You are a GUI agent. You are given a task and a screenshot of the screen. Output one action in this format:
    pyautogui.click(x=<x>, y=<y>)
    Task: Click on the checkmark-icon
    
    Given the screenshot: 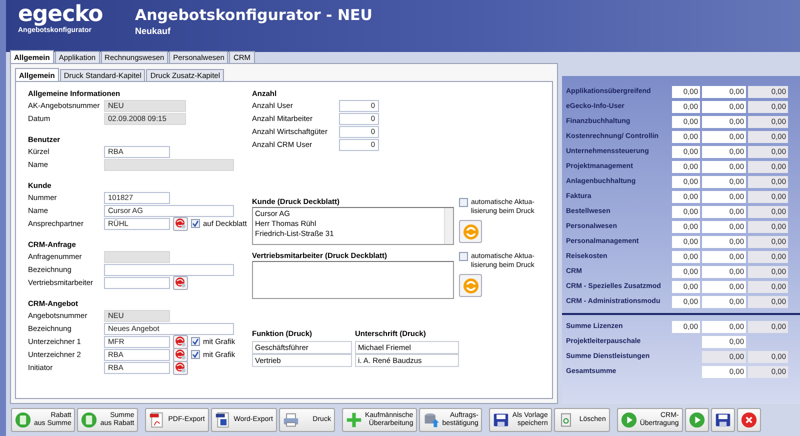 What is the action you would take?
    pyautogui.click(x=195, y=223)
    